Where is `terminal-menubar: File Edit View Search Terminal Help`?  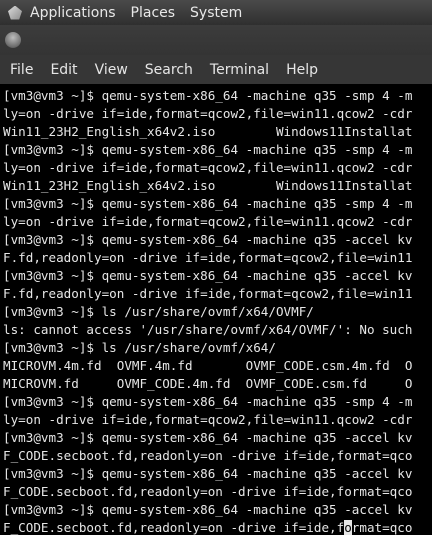
terminal-menubar: File Edit View Search Terminal Help is located at coordinates (216, 70).